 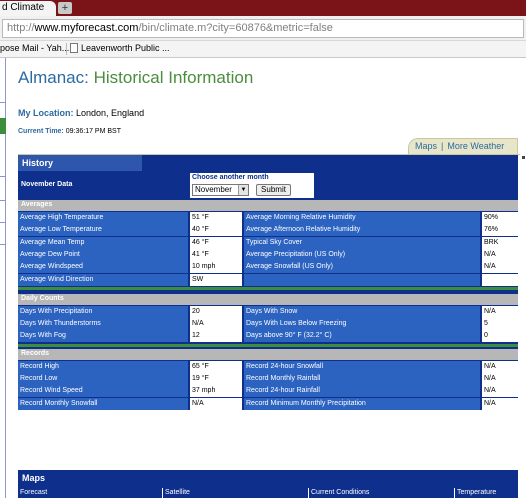 What do you see at coordinates (80, 163) in the screenshot?
I see `history-heading: History` at bounding box center [80, 163].